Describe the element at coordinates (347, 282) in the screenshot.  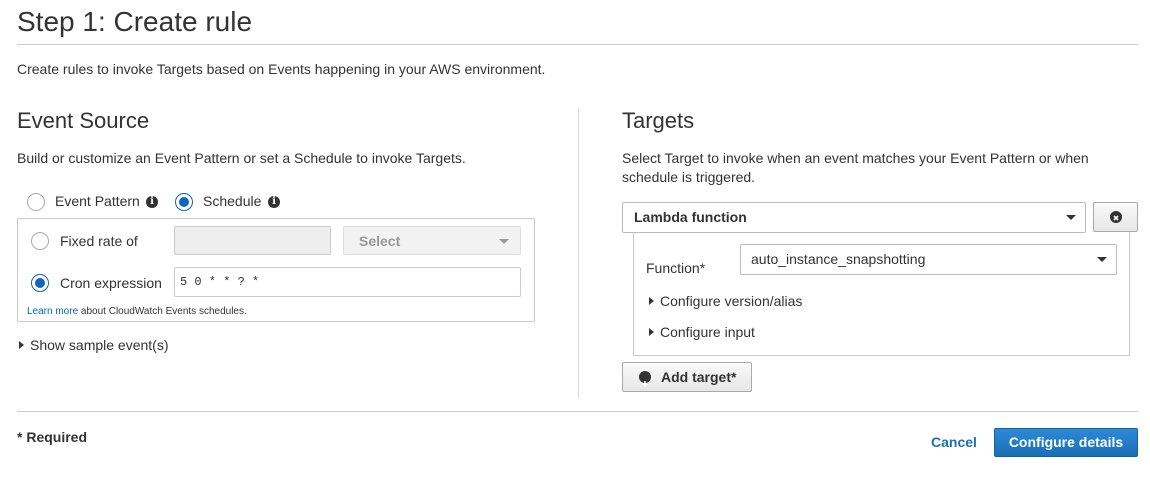
I see `cron-expression-input: 5 0 * * ? *` at that location.